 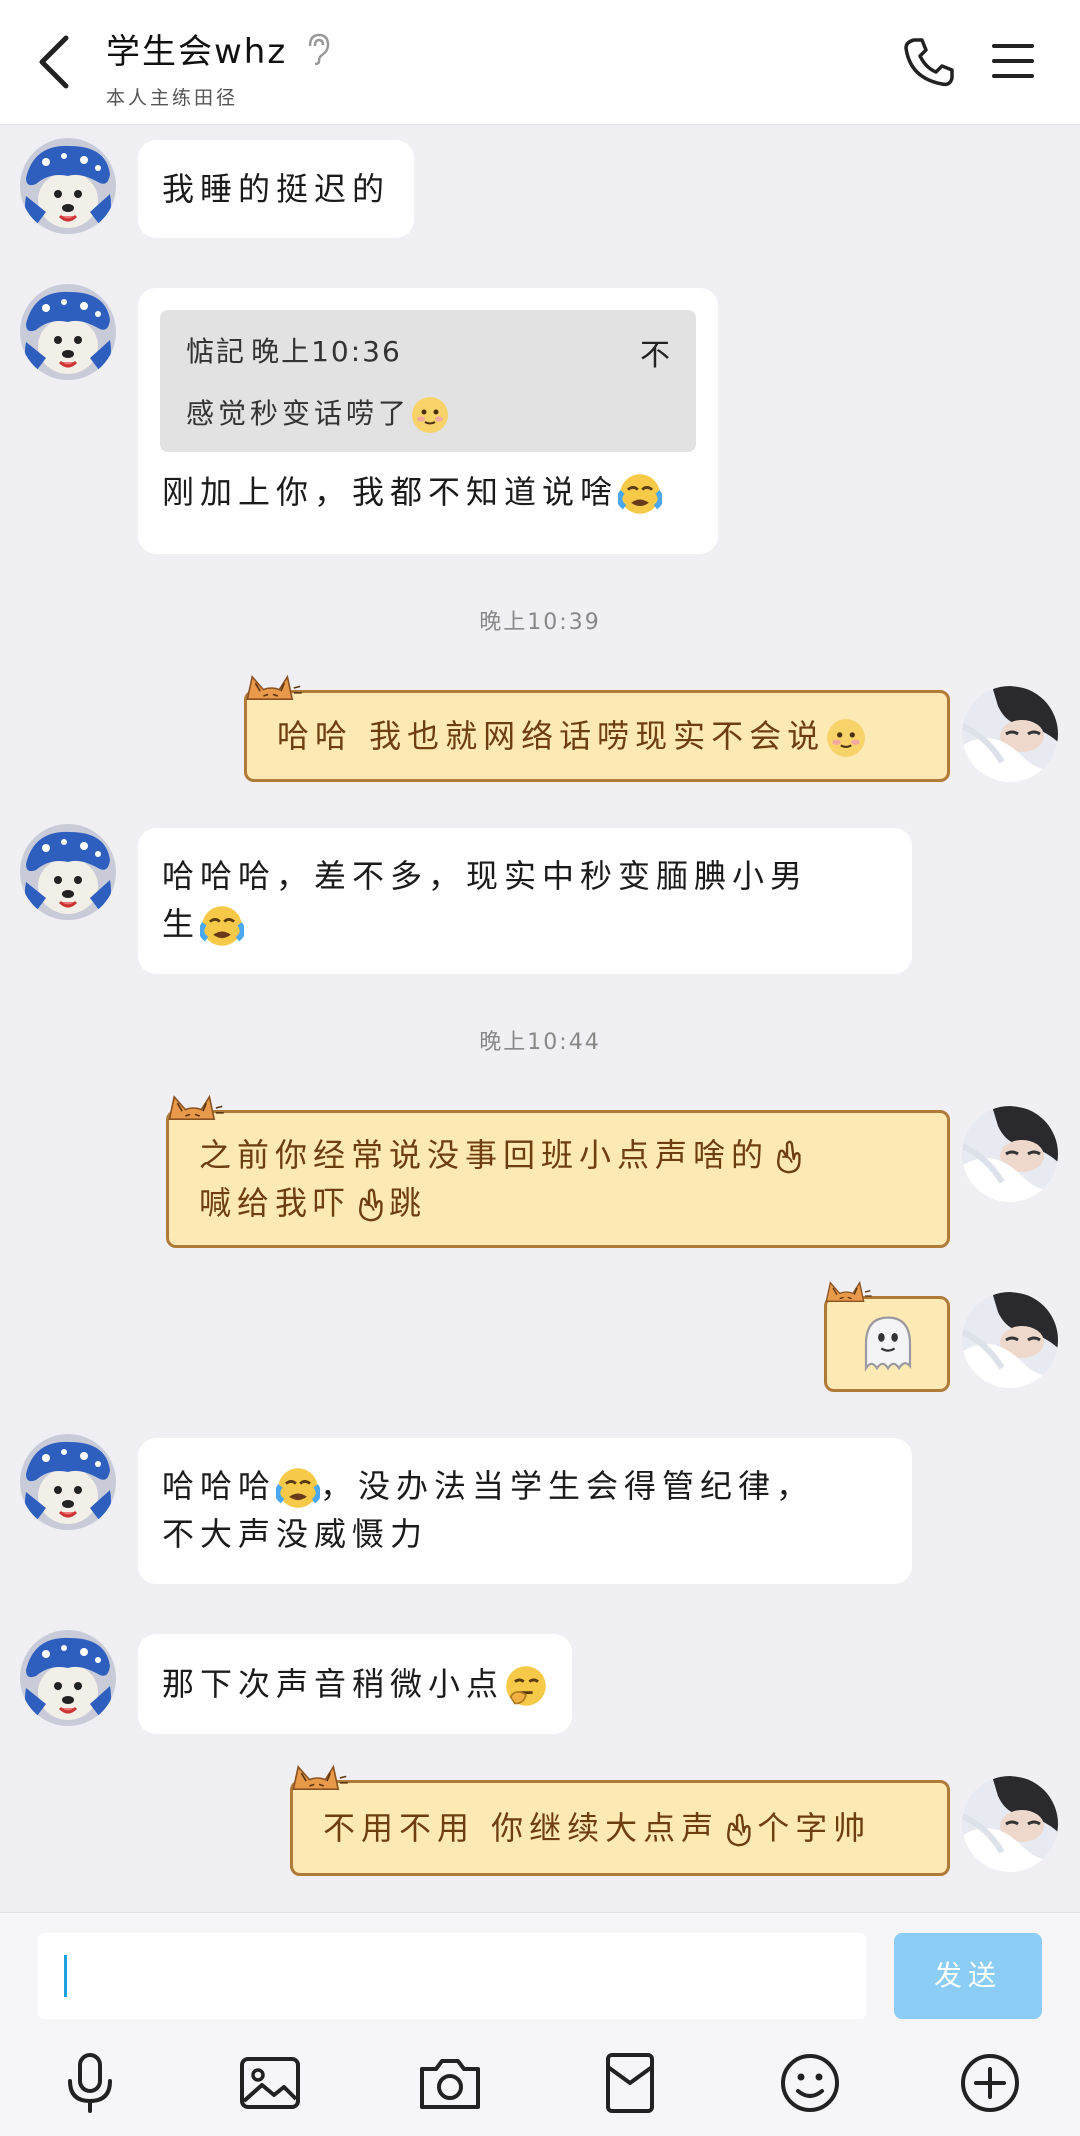 What do you see at coordinates (55, 62) in the screenshot?
I see `back-arrow-icon` at bounding box center [55, 62].